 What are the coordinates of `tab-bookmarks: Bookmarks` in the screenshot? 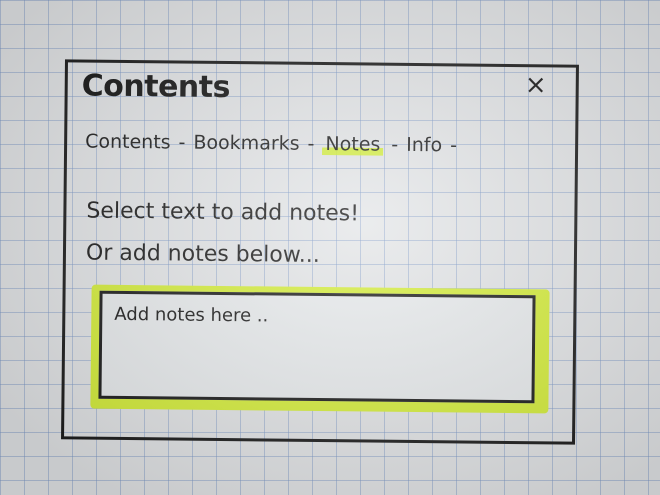 It's located at (246, 143).